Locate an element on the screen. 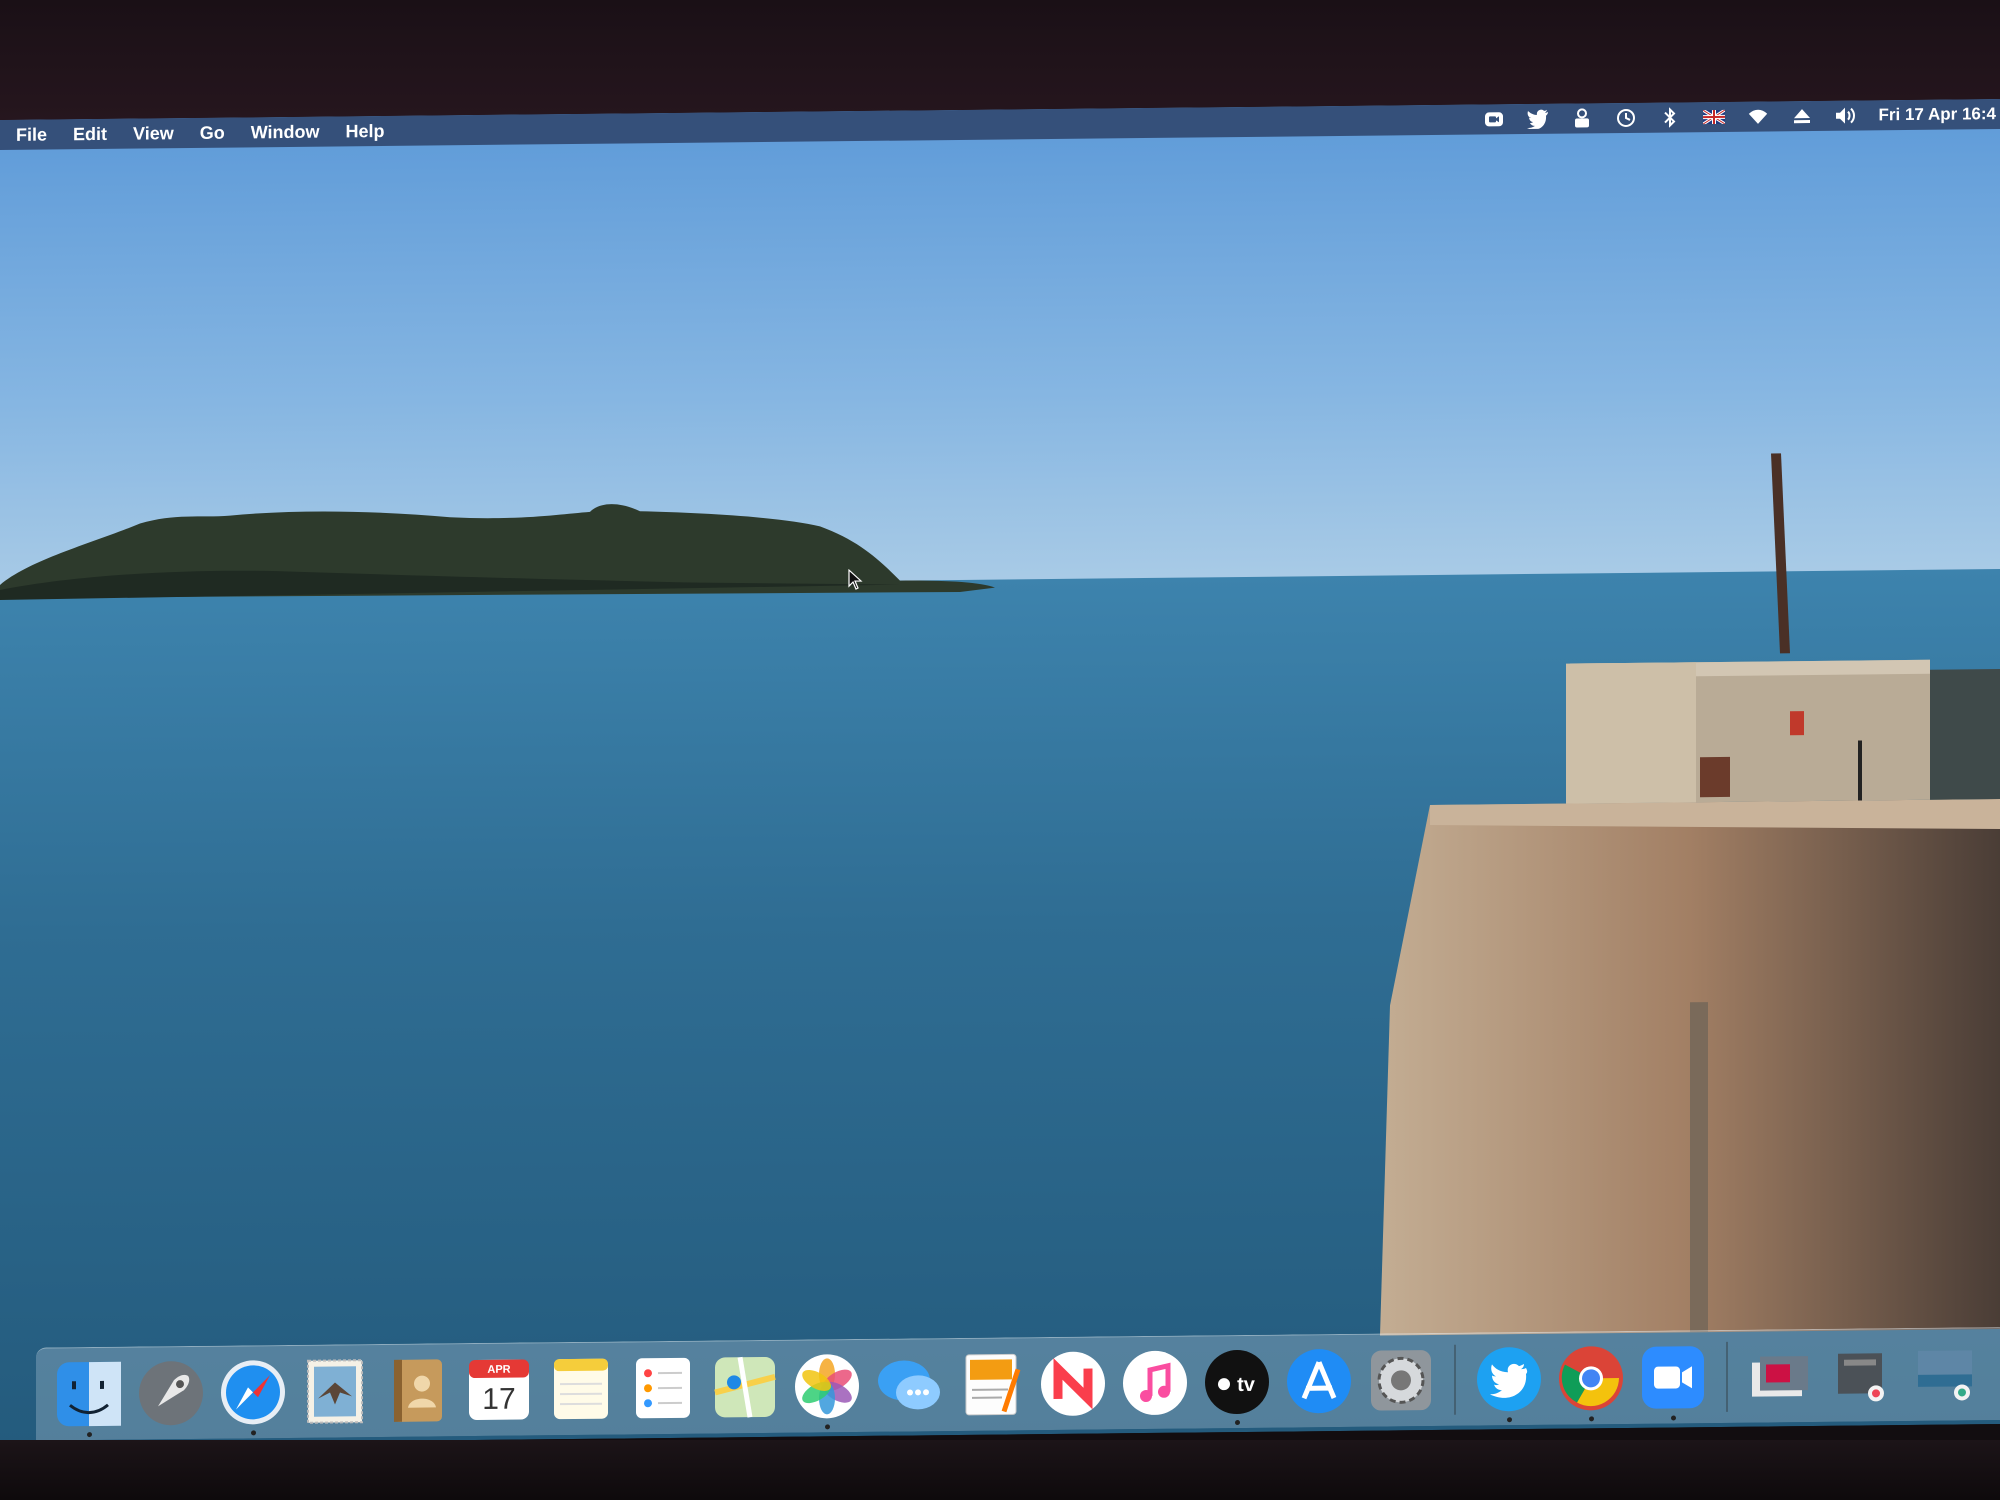 The width and height of the screenshot is (2000, 1500). pages-pen-icon is located at coordinates (993, 1384).